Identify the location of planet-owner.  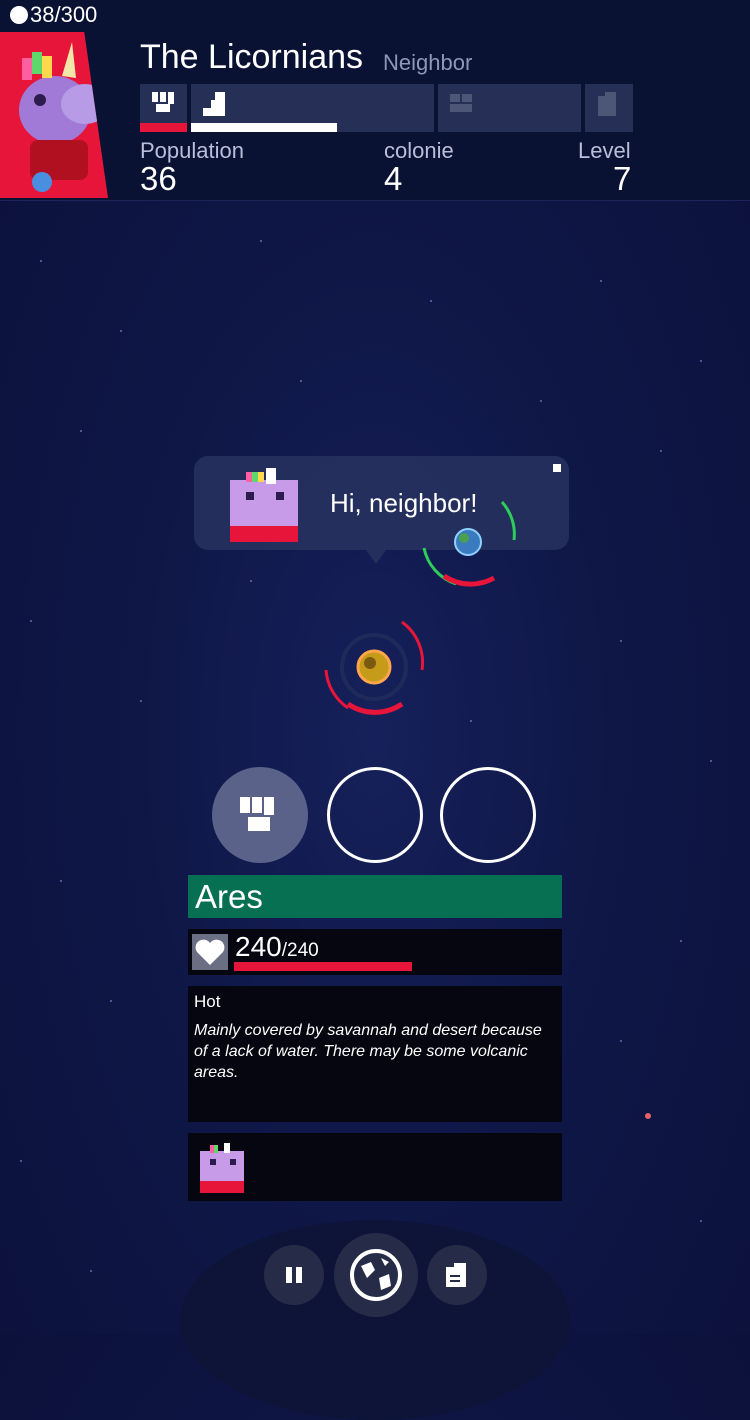
(375, 1167).